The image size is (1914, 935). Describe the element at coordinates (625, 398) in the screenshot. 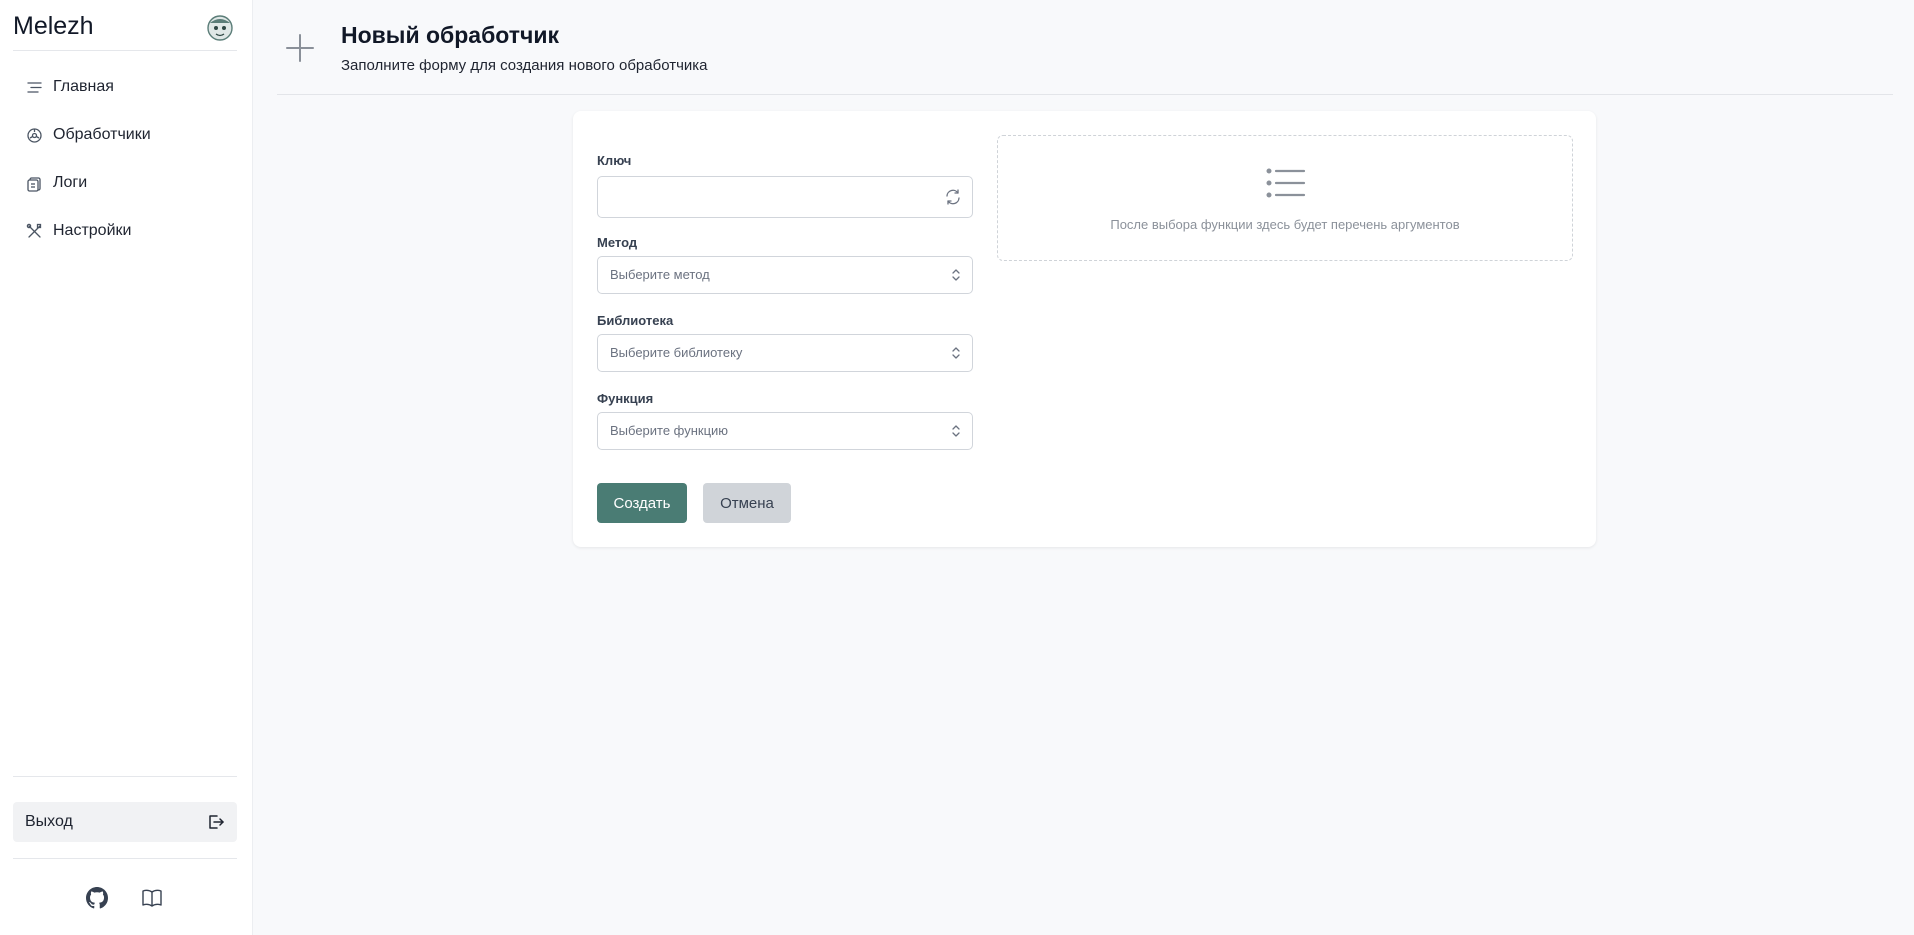

I see `function-label: Функция` at that location.